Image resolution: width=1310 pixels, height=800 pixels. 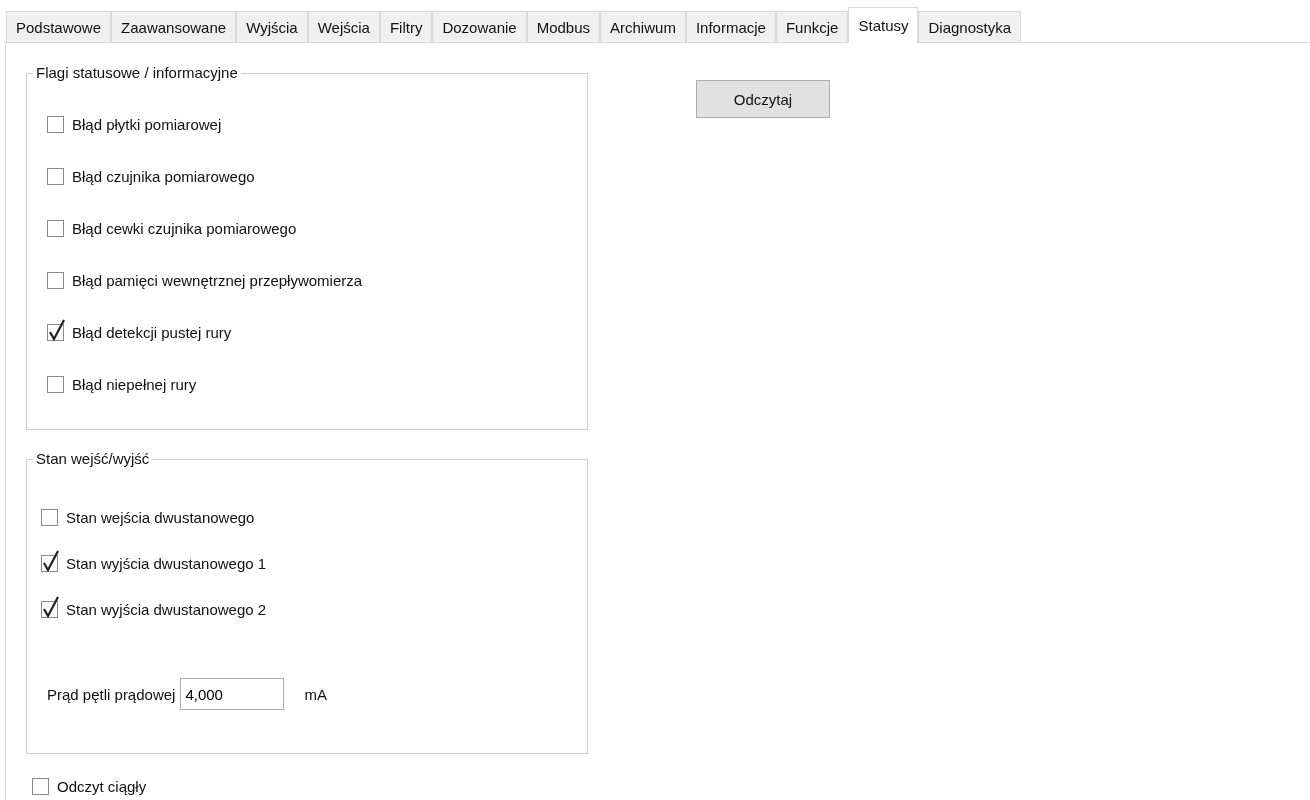 What do you see at coordinates (272, 26) in the screenshot?
I see `tab: Wyjścia` at bounding box center [272, 26].